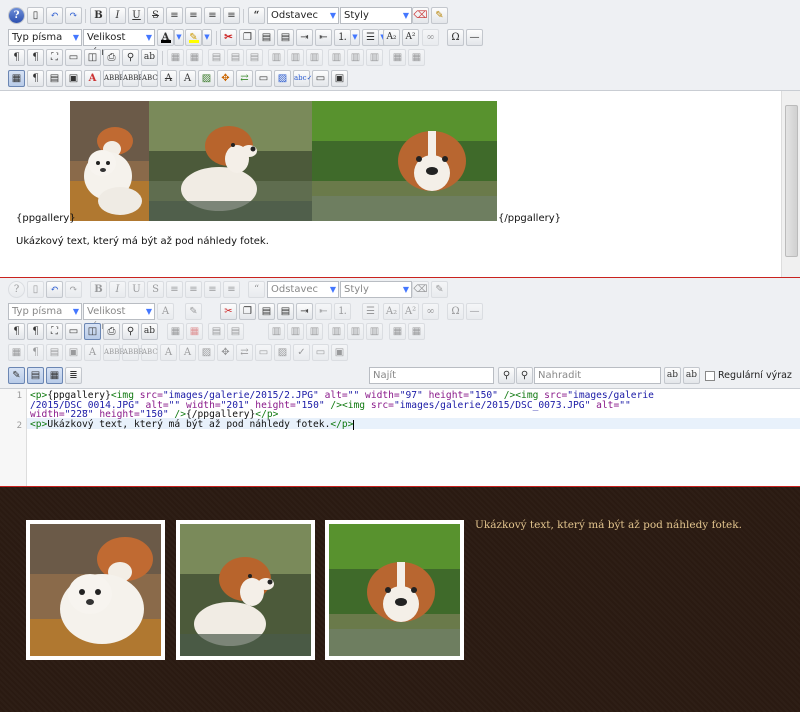 This screenshot has width=800, height=712. Describe the element at coordinates (355, 37) in the screenshot. I see `ordered-list-dropdown: ▼` at that location.